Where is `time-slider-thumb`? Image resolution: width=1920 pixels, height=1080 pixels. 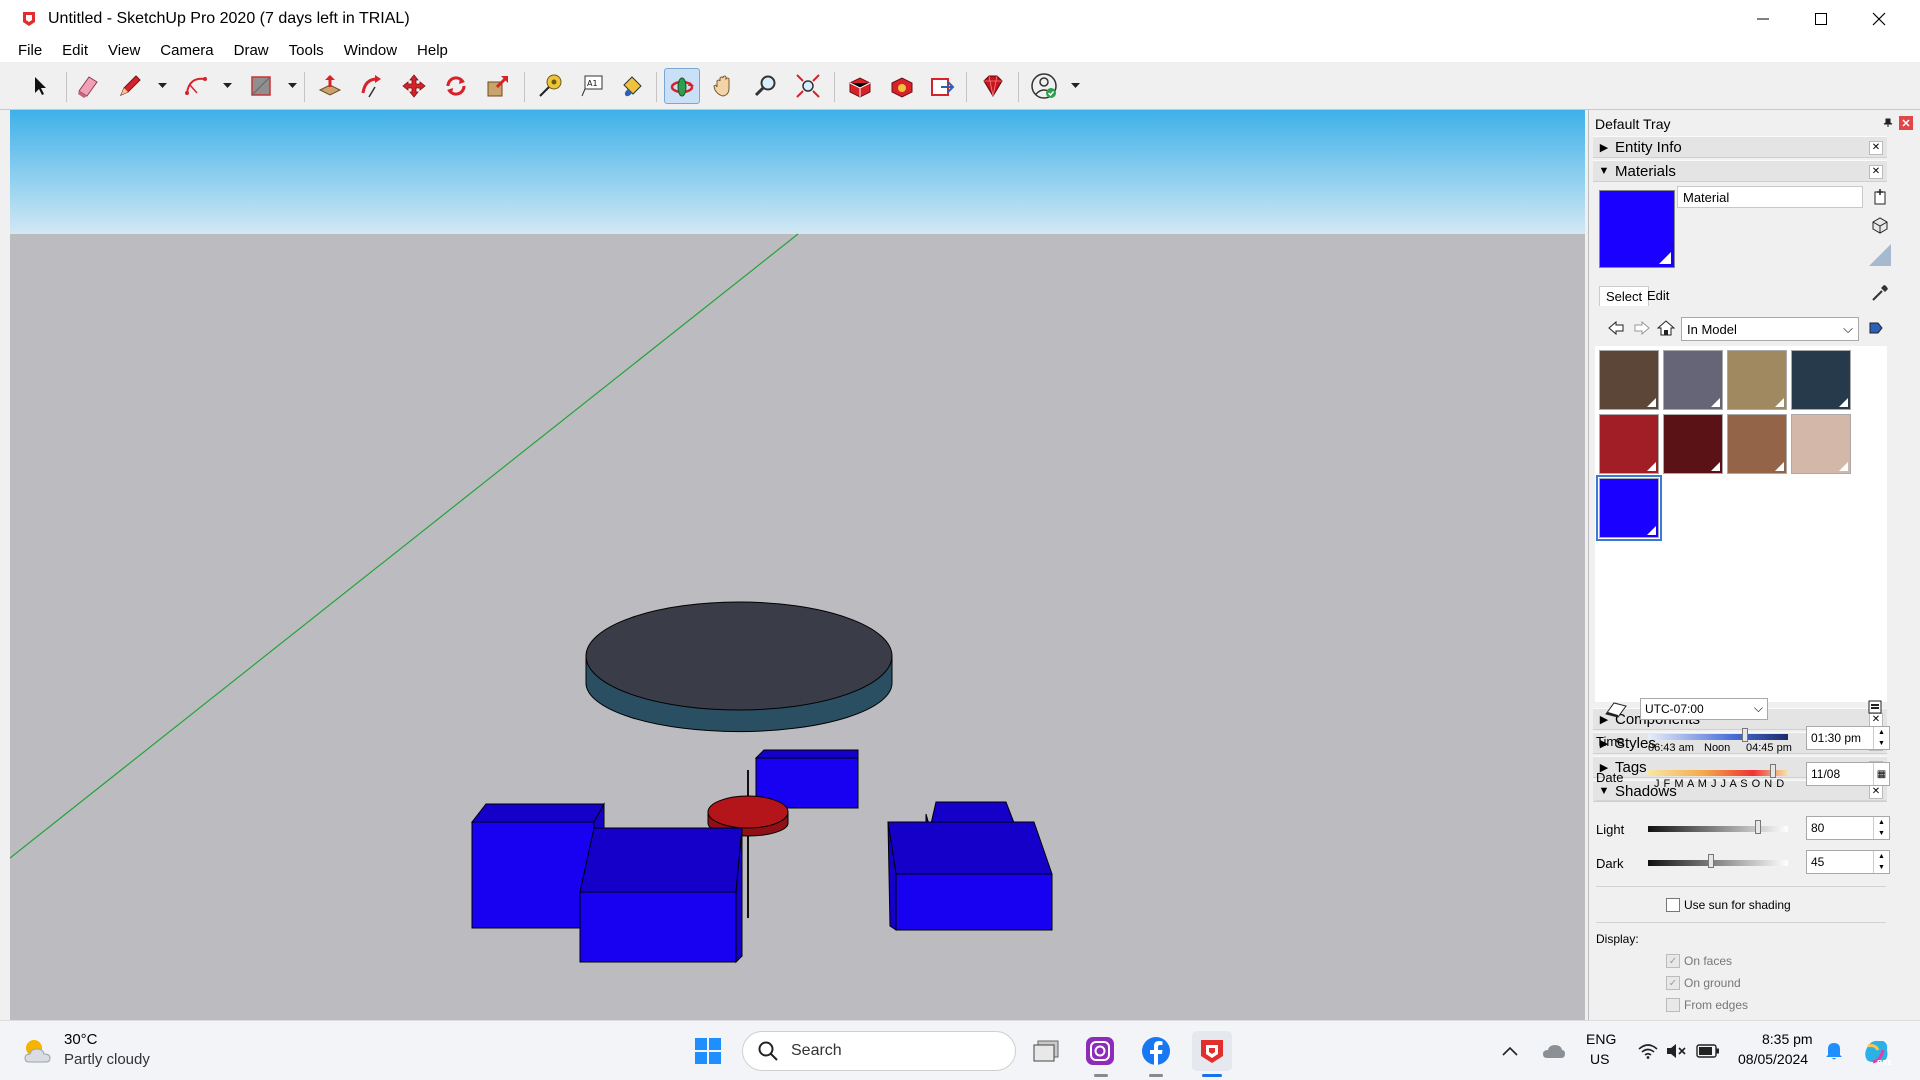
time-slider-thumb is located at coordinates (1745, 735).